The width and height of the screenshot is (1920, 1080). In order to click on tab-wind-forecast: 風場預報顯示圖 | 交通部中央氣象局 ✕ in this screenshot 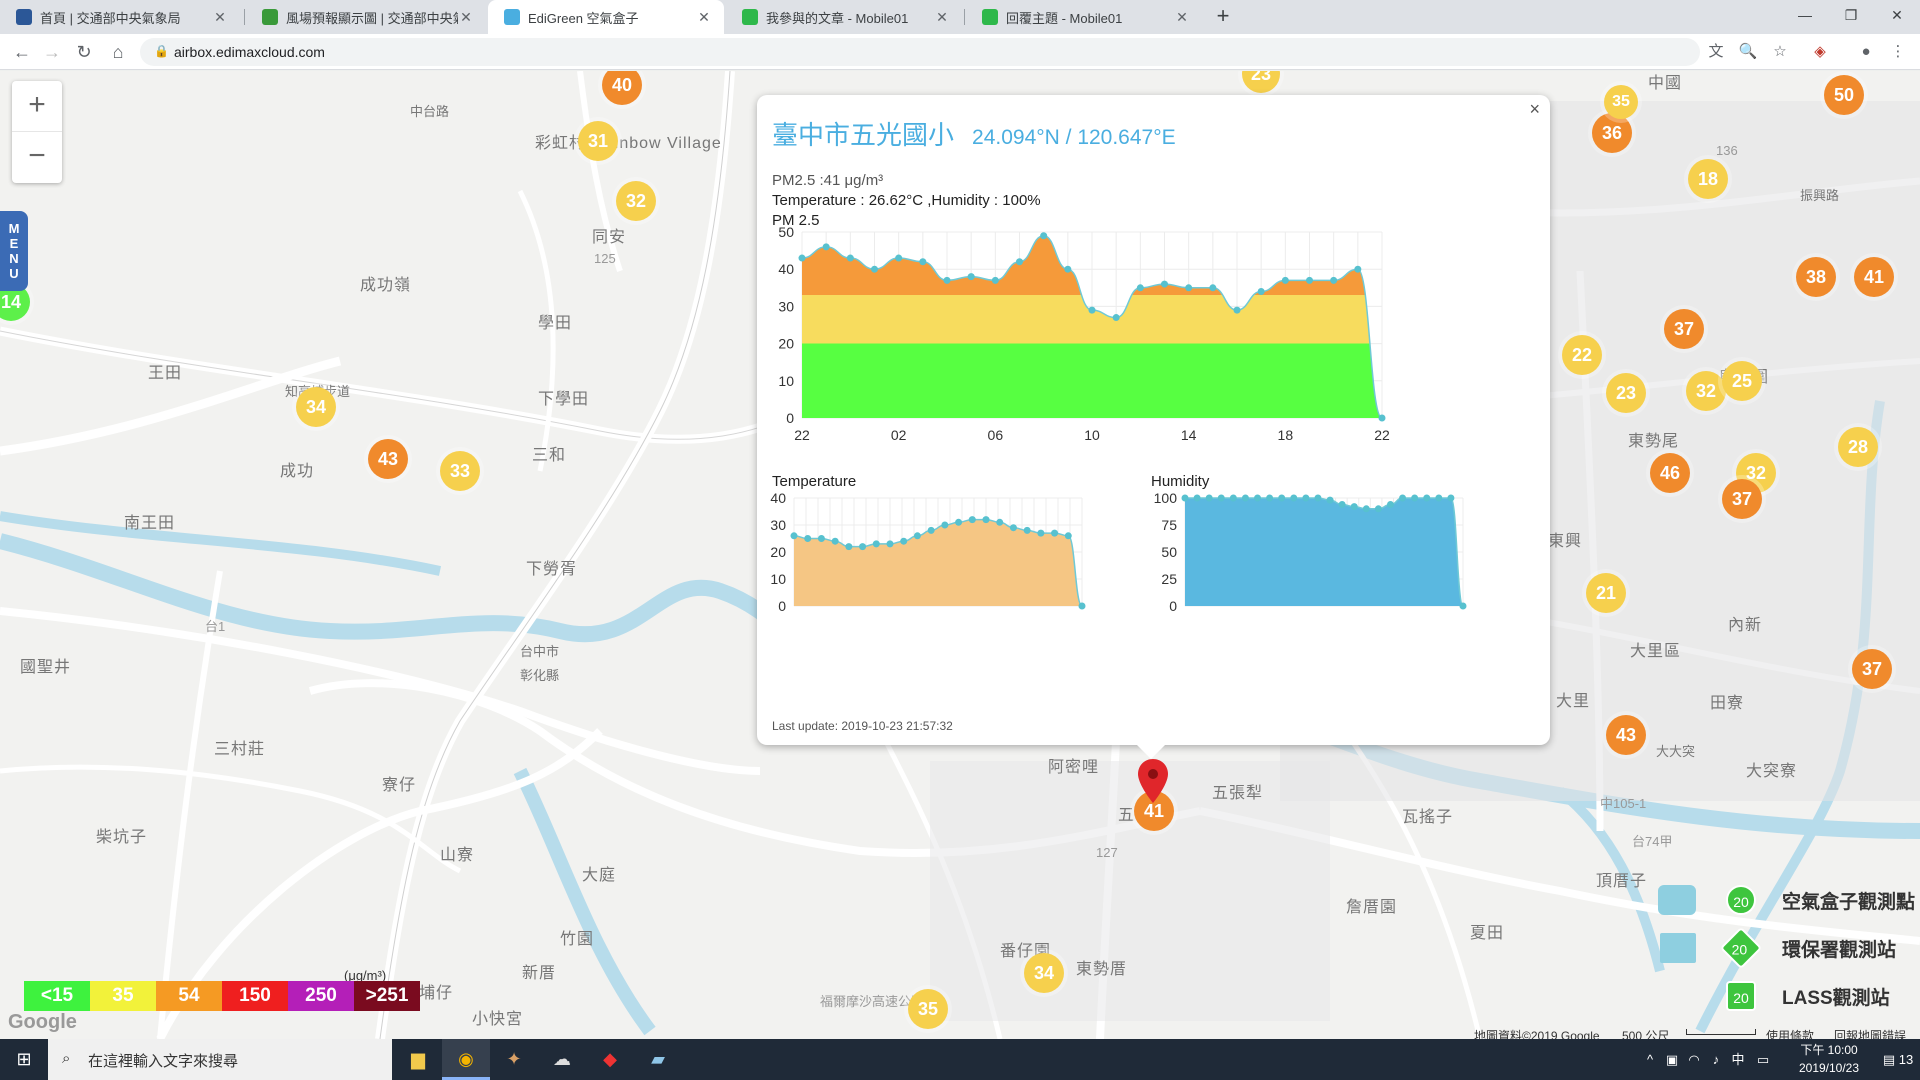, I will do `click(366, 17)`.